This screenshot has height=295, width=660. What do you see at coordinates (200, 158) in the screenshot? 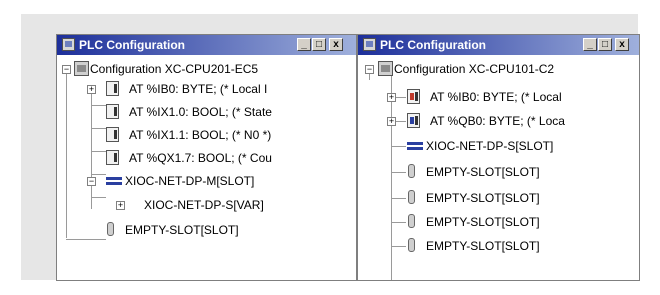
I see `tree-item-label: AT %QX1.7: BOOL; (* Cou` at bounding box center [200, 158].